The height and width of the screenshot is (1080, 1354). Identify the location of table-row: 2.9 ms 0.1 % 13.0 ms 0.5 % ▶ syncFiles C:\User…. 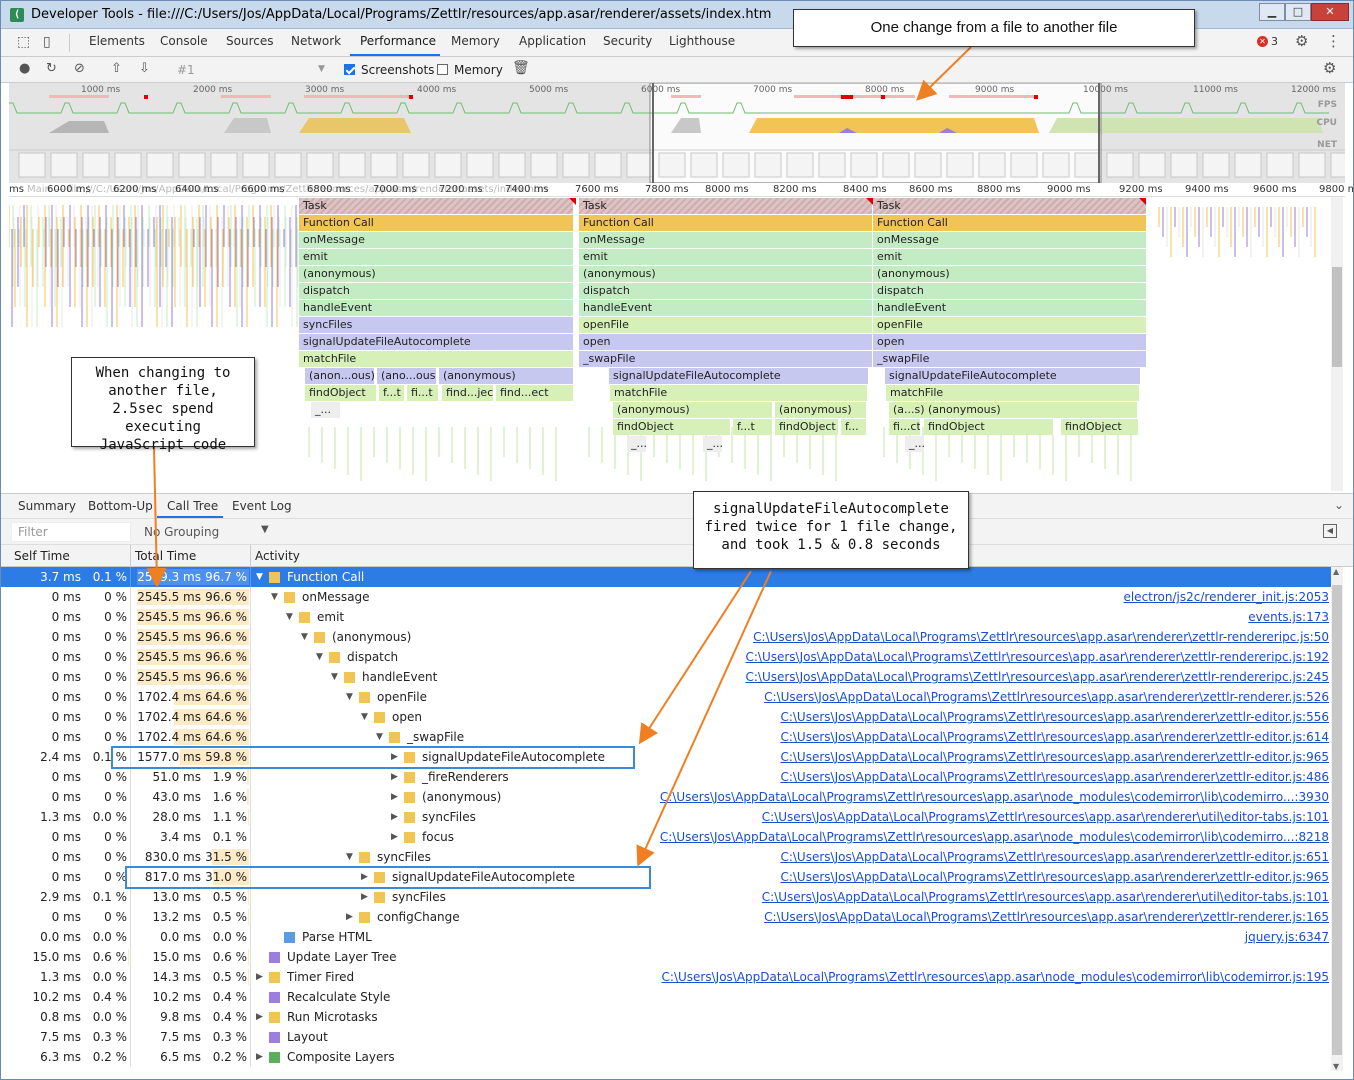
(666, 897).